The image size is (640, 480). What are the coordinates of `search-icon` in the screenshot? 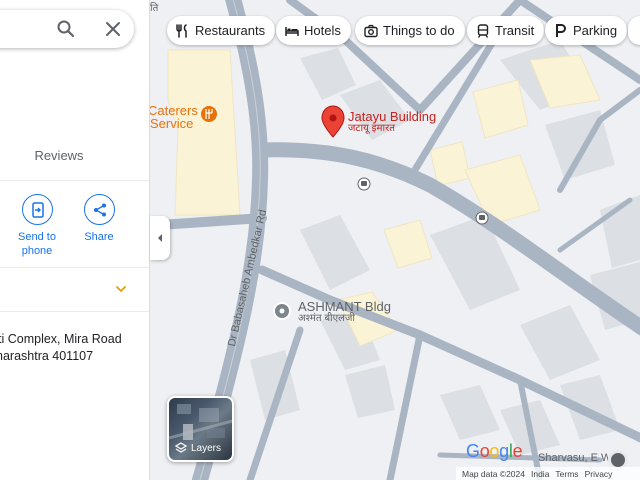 It's located at (66, 29).